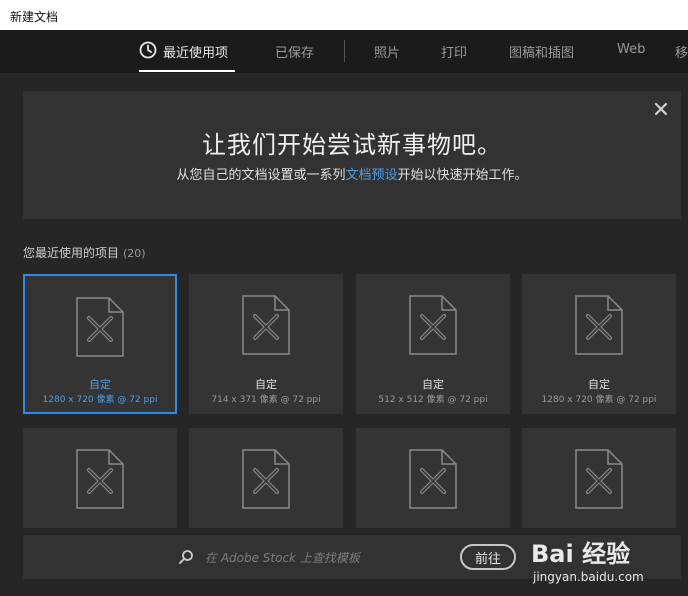 The height and width of the screenshot is (596, 688). What do you see at coordinates (186, 557) in the screenshot?
I see `search-icon` at bounding box center [186, 557].